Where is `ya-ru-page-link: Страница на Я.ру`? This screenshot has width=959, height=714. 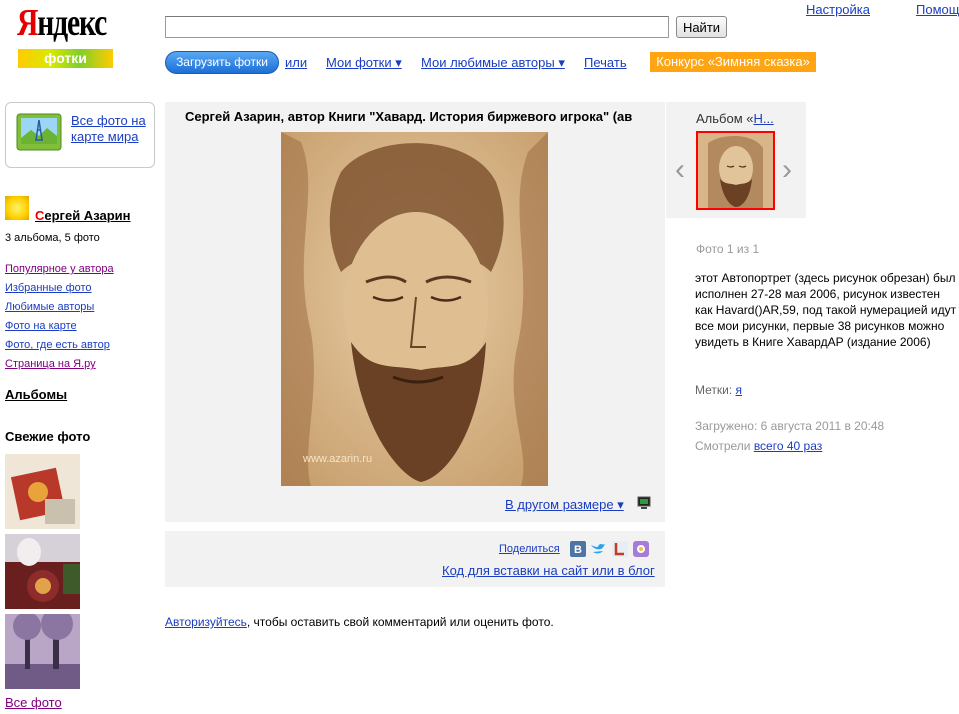 ya-ru-page-link: Страница на Я.ру is located at coordinates (59, 364).